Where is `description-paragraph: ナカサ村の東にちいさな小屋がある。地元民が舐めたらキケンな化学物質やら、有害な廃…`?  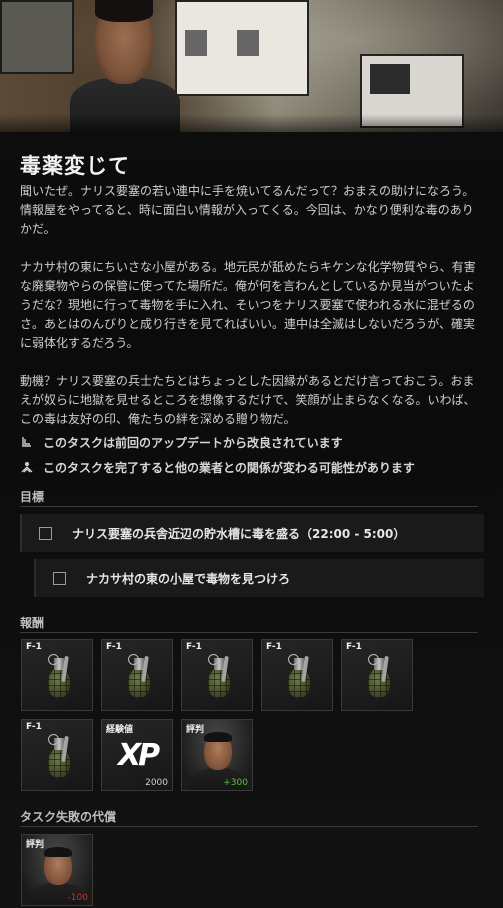 description-paragraph: ナカサ村の東にちいさな小屋がある。地元民が舐めたらキケンな化学物質やら、有害な廃… is located at coordinates (248, 305).